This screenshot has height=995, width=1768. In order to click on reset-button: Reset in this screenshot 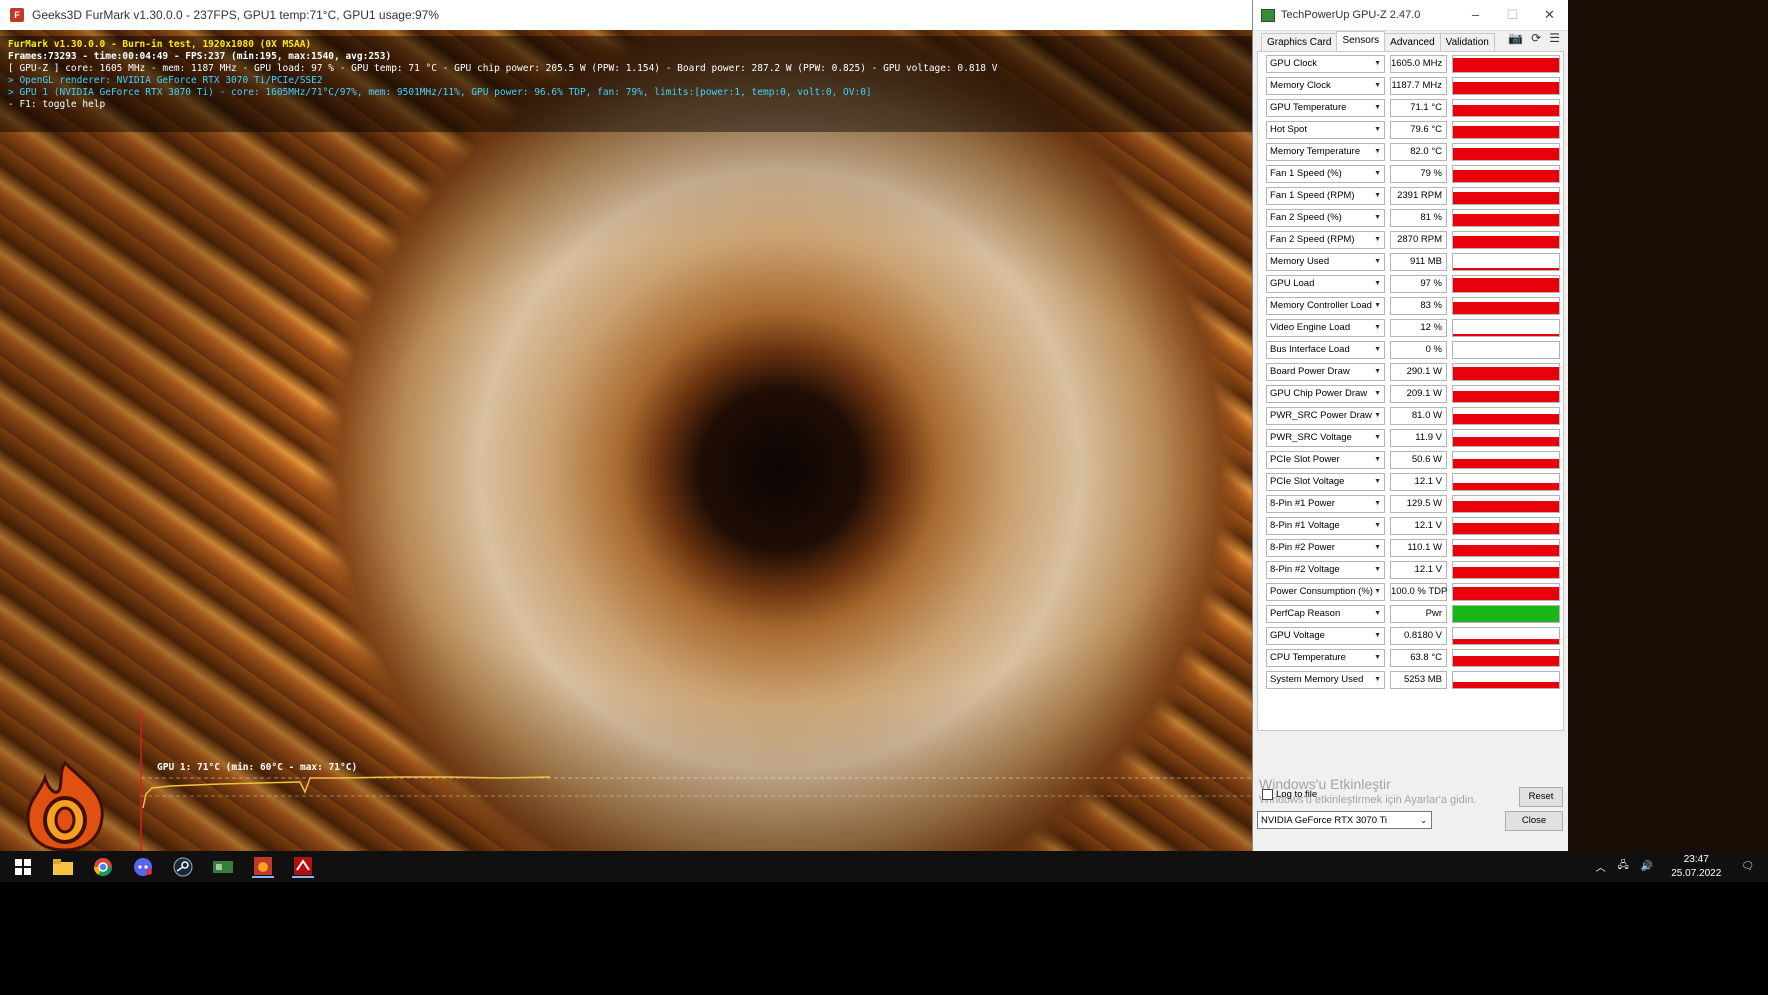, I will do `click(1541, 797)`.